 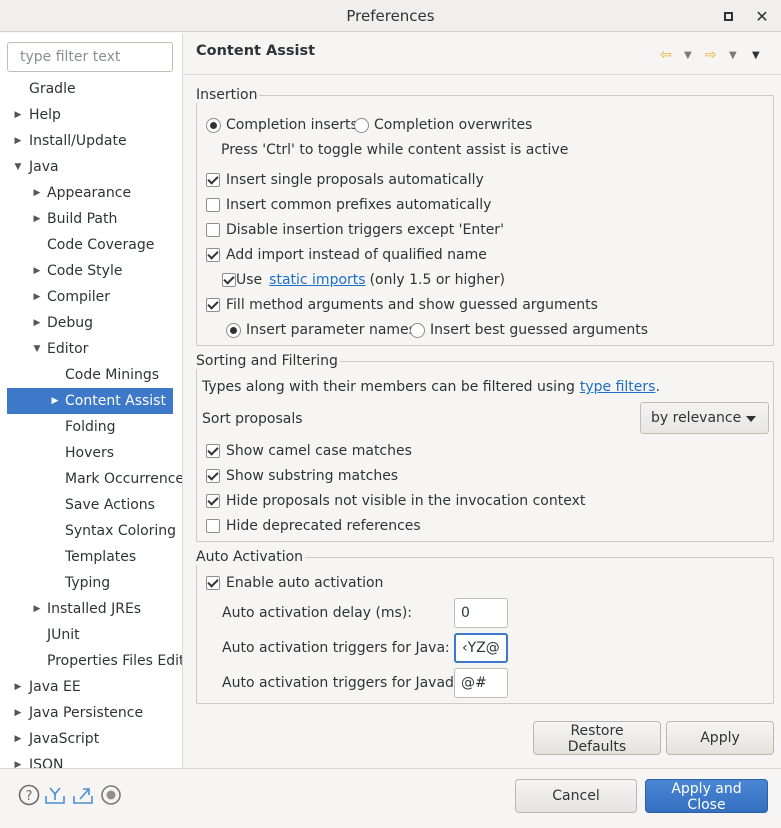 I want to click on tree-item: Mark Occurrence, so click(x=91, y=479).